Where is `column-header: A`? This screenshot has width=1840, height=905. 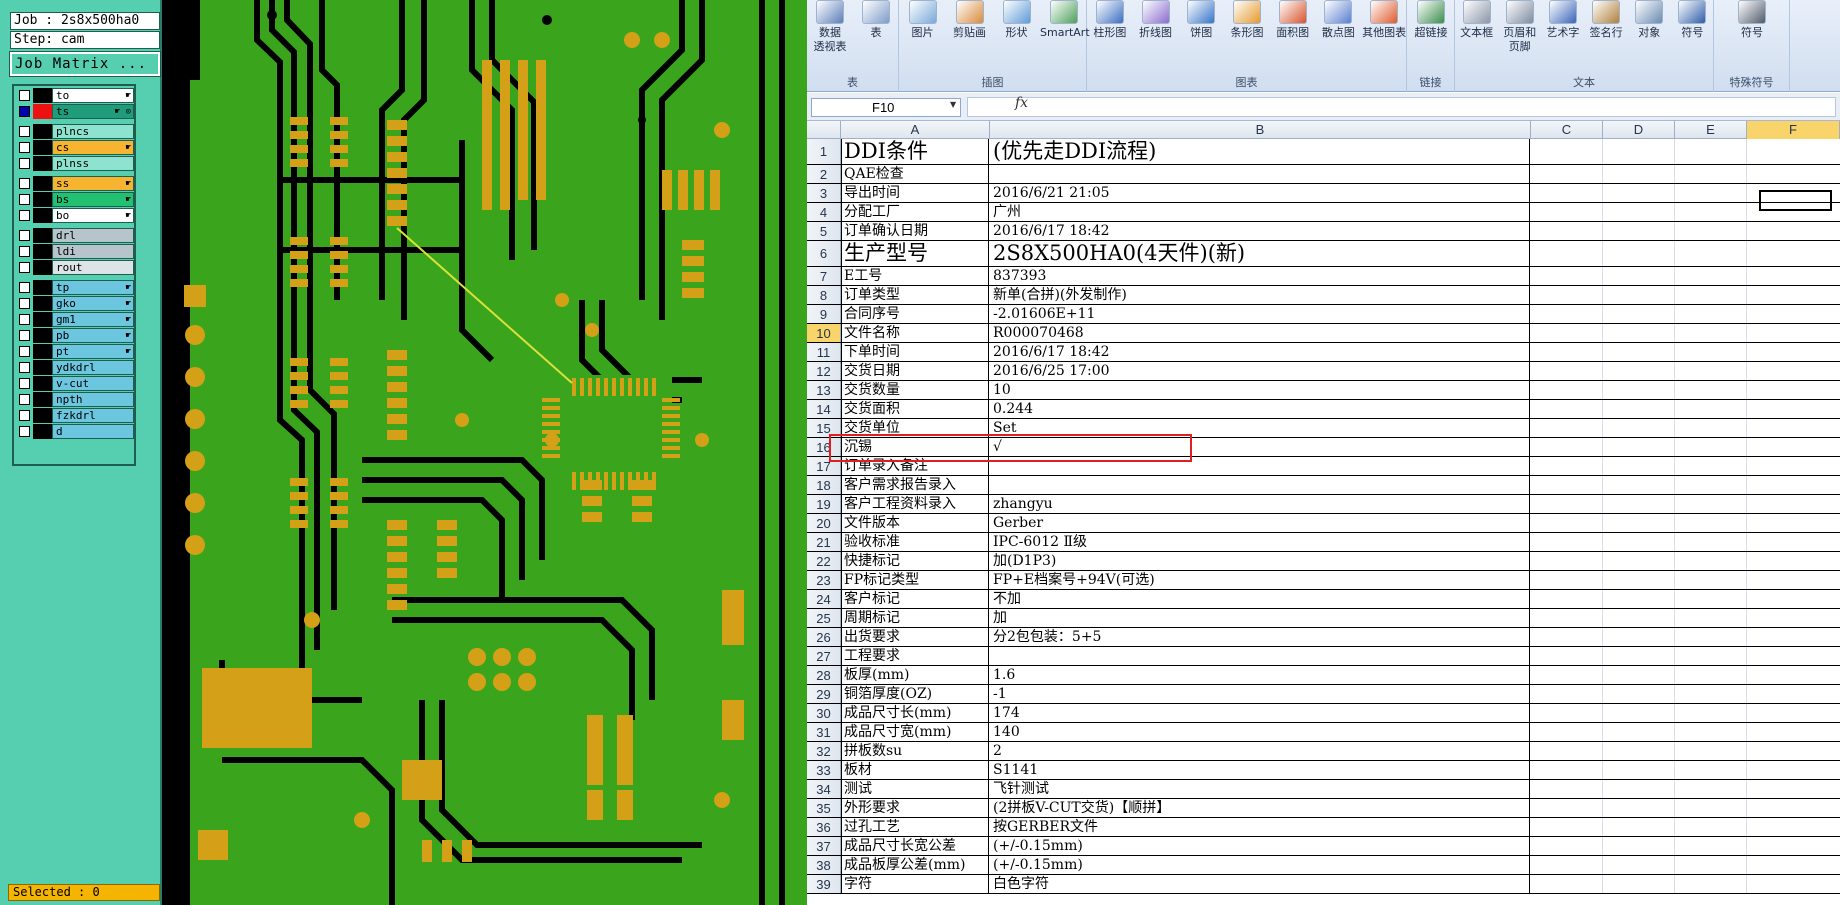
column-header: A is located at coordinates (915, 130).